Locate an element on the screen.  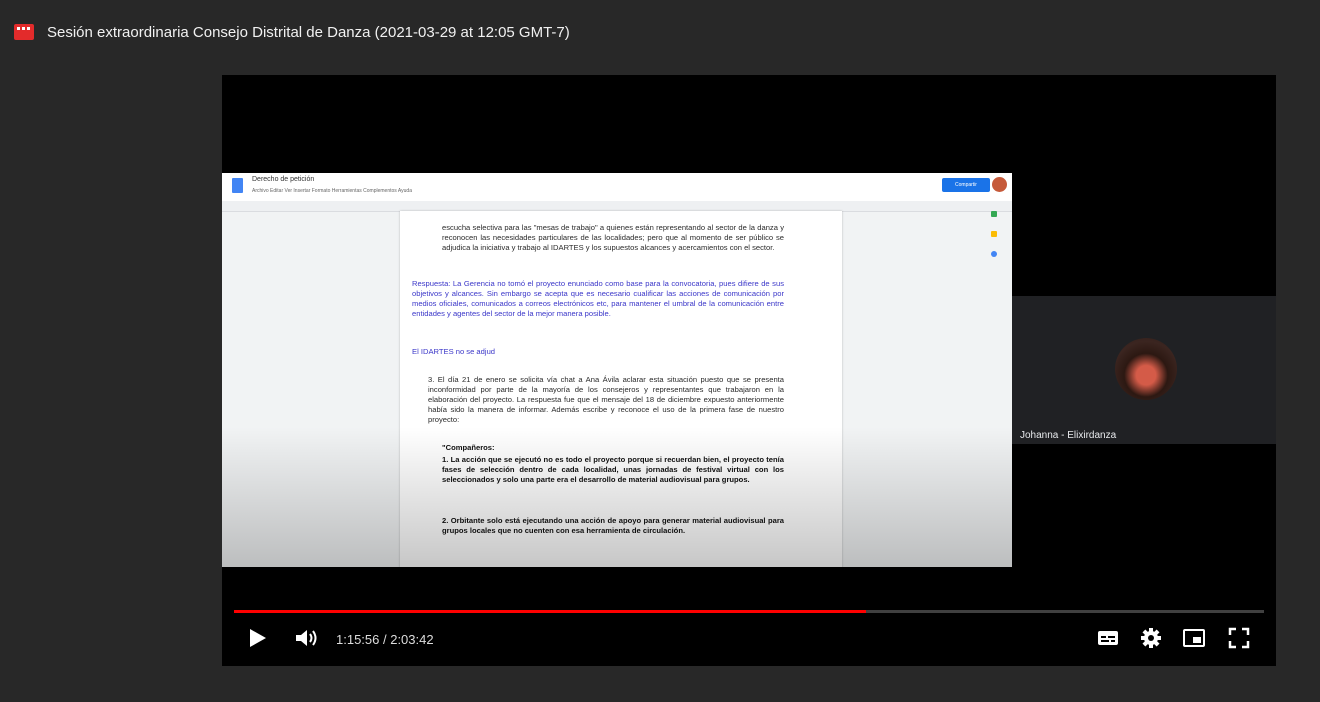
volume-icon is located at coordinates (306, 638).